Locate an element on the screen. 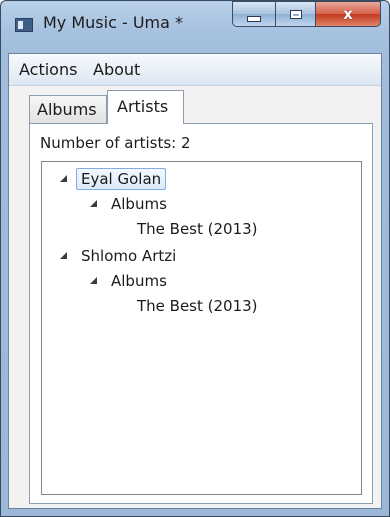  close-icon: x is located at coordinates (348, 13).